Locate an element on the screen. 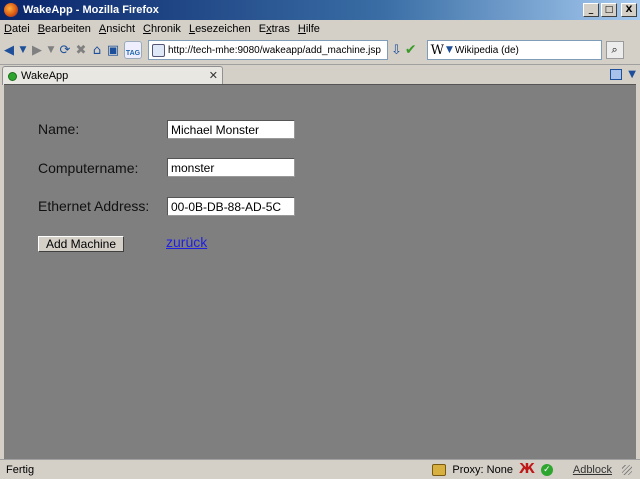 This screenshot has height=479, width=640. search-engine-dropdown-icon: ▼ is located at coordinates (449, 50).